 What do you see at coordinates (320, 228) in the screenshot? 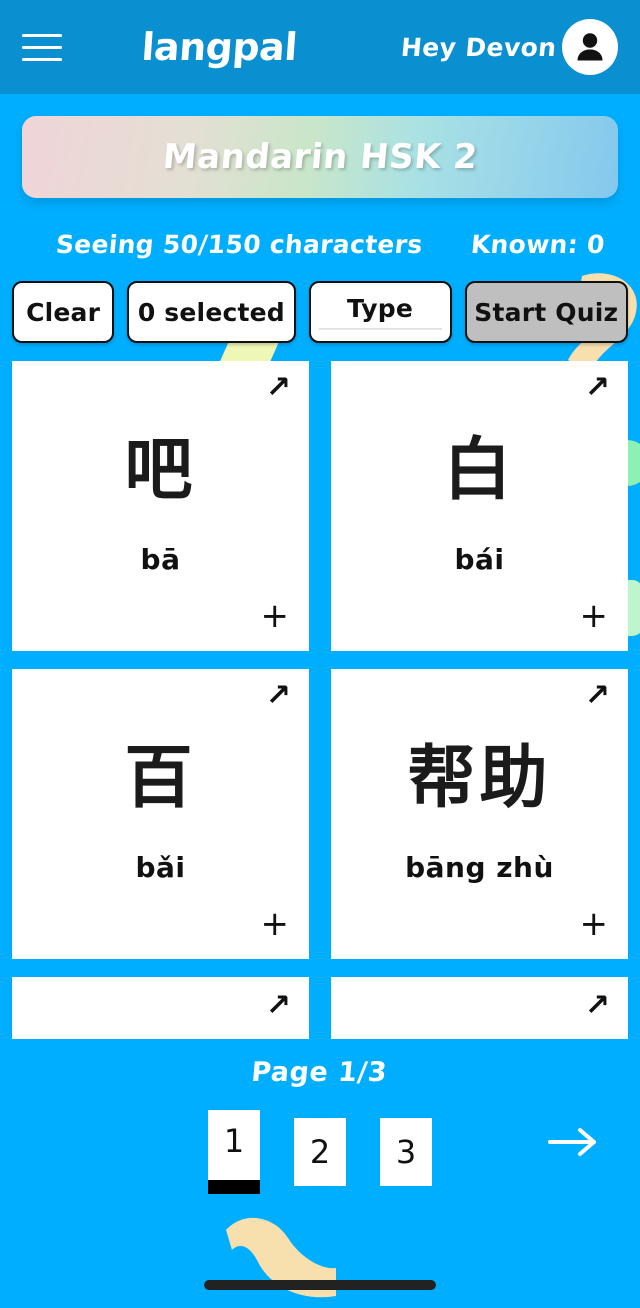
I see `stats-row: Seeing 50/150 characters Known: 0` at bounding box center [320, 228].